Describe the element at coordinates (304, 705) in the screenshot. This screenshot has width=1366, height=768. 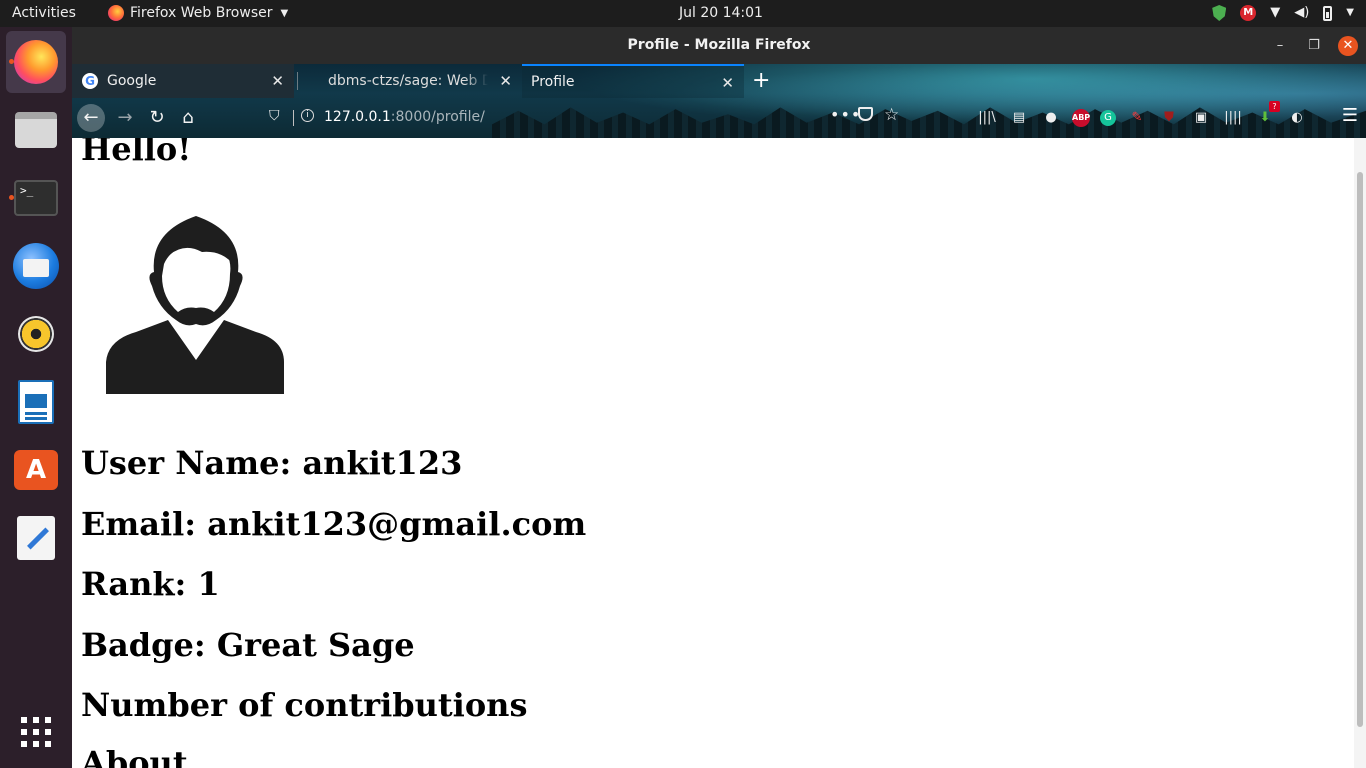
I see `contributions-heading: Number of contributions` at that location.